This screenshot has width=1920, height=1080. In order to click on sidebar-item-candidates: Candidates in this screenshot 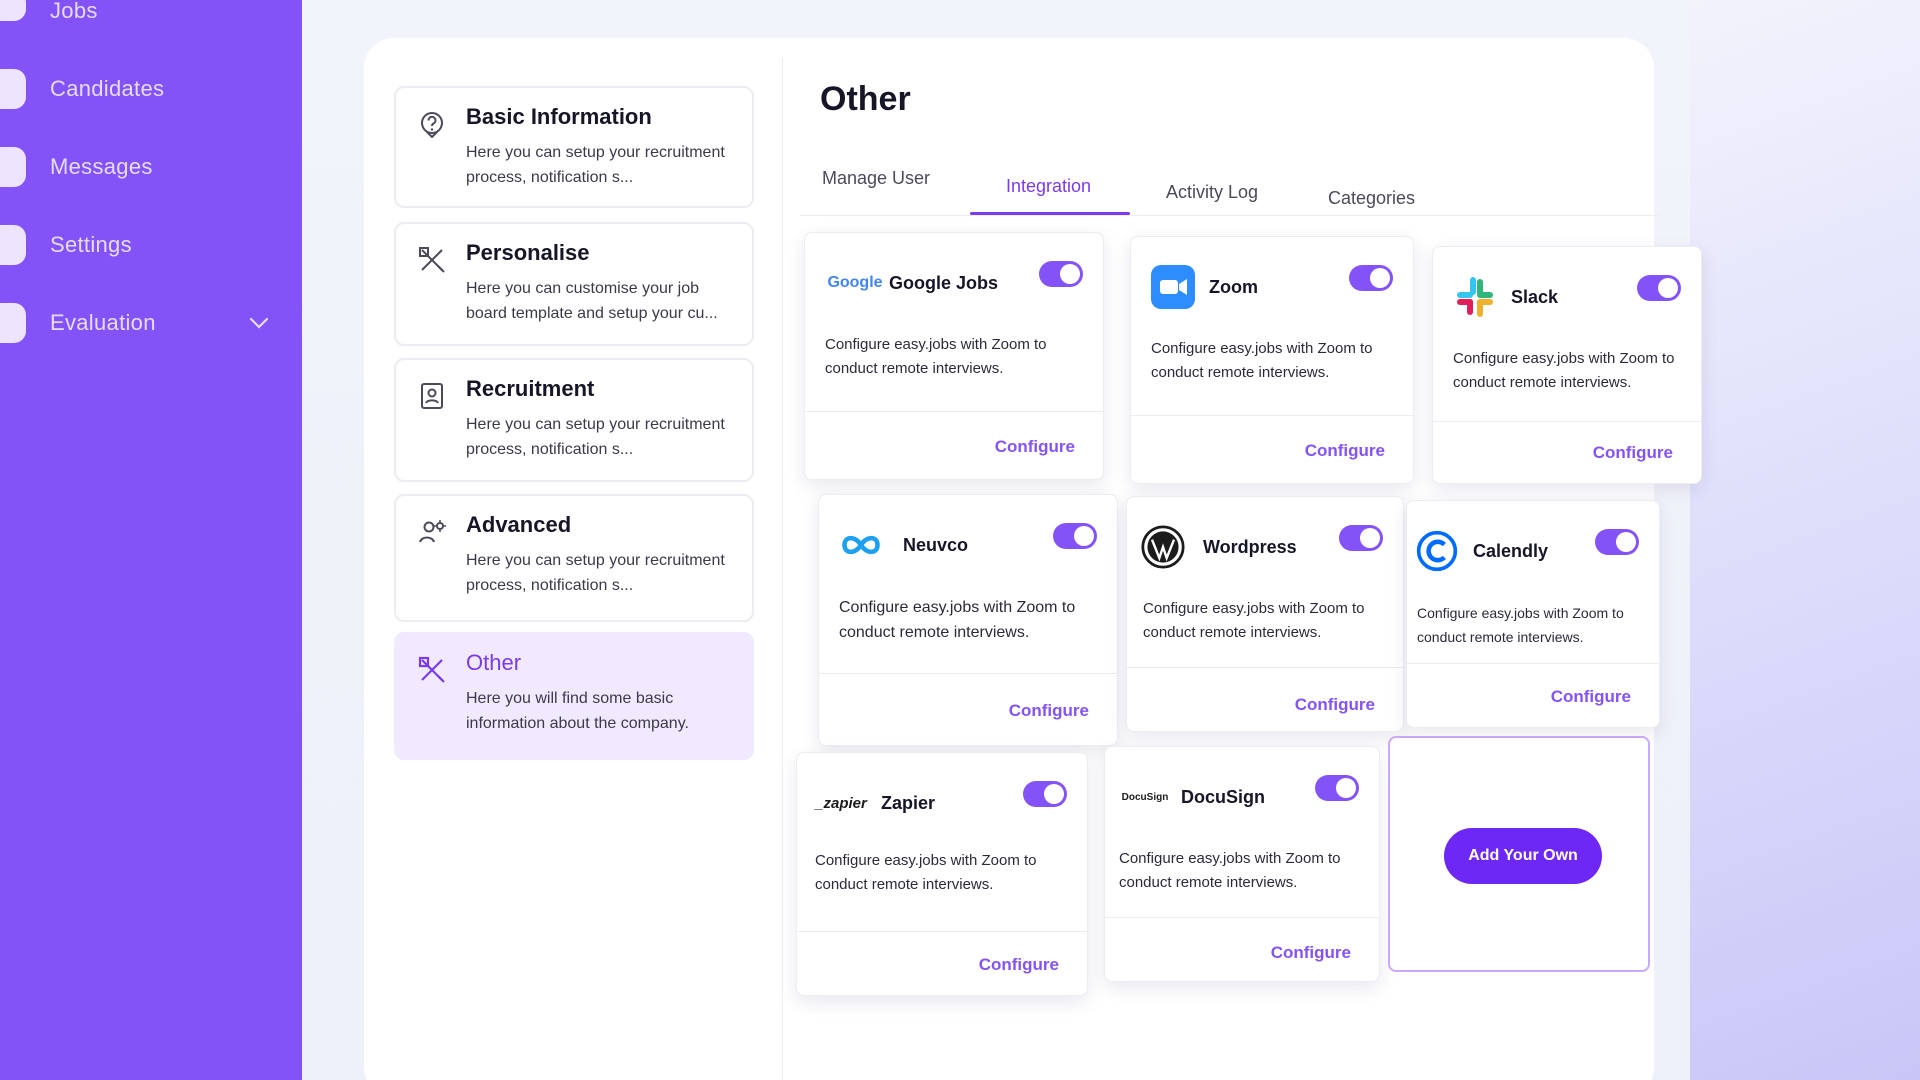, I will do `click(151, 89)`.